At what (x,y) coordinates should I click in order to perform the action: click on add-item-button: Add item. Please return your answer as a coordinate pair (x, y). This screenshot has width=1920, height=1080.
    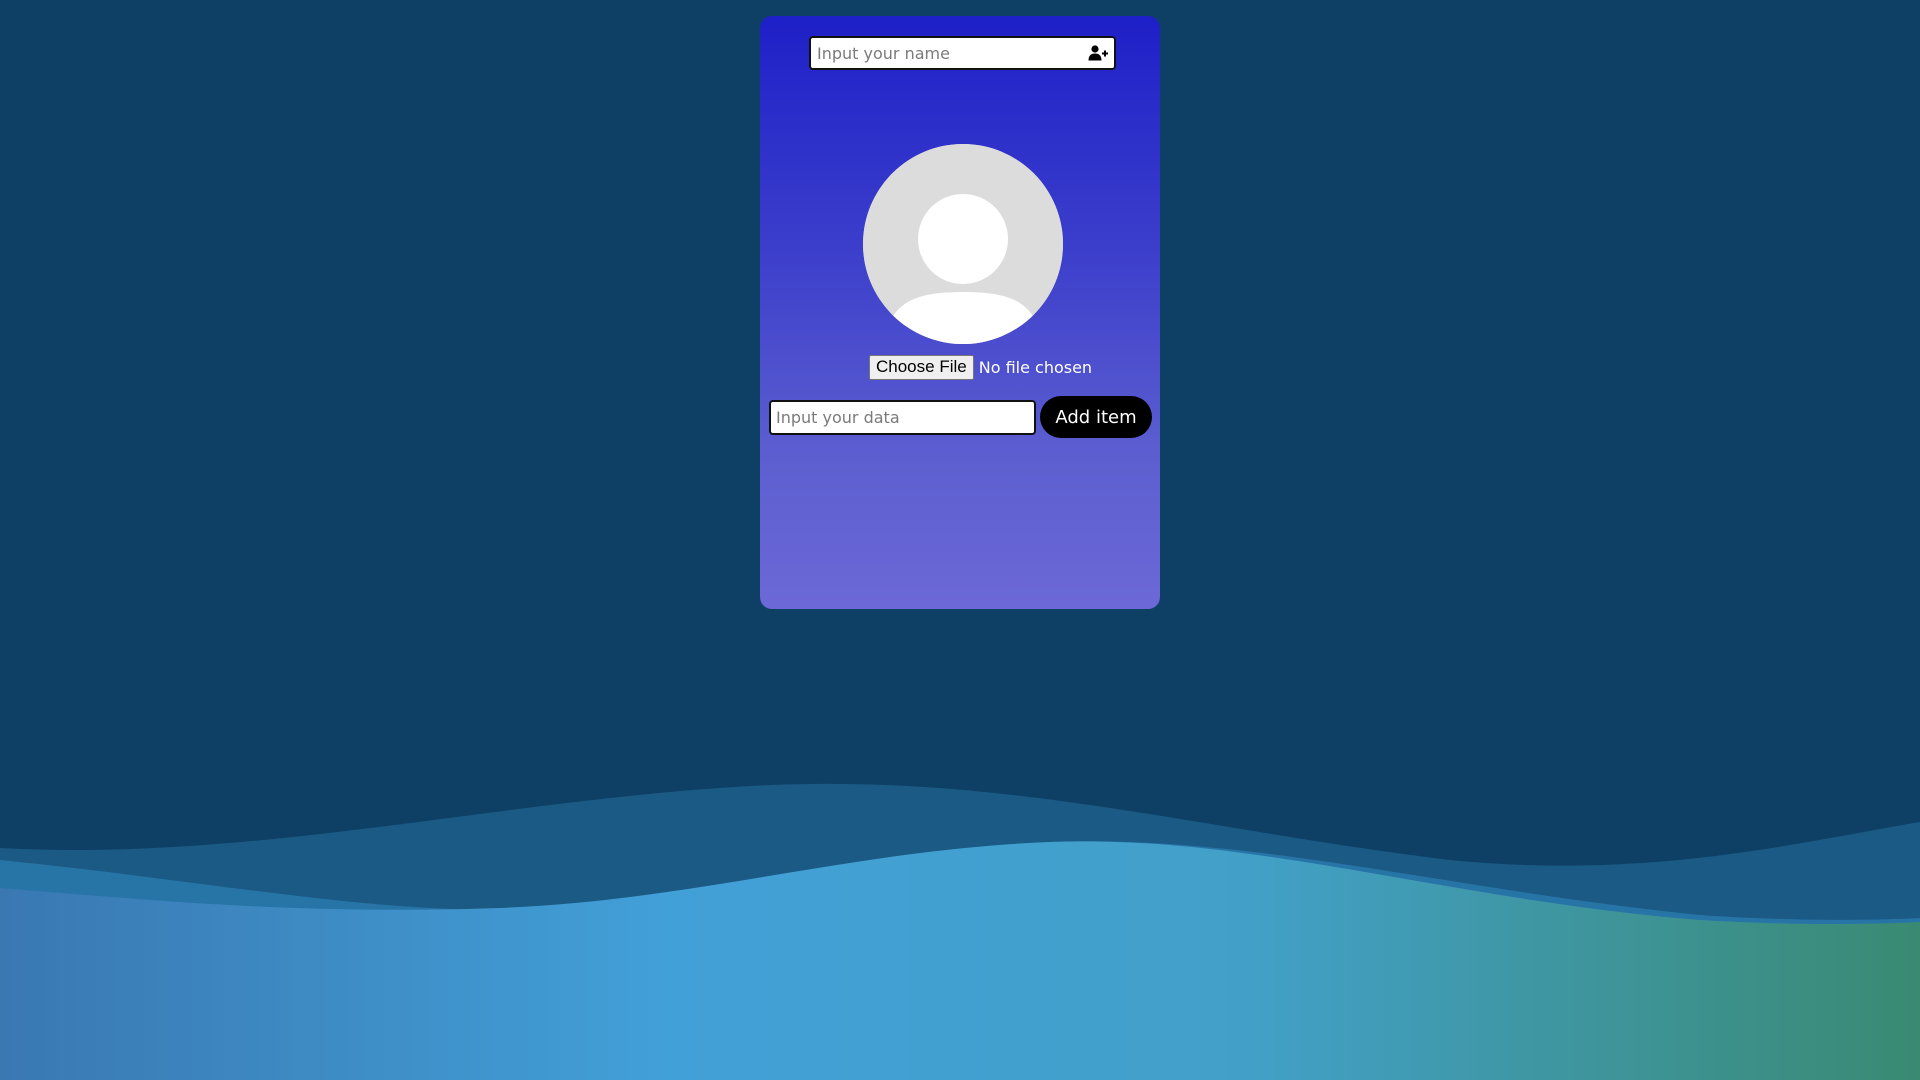
    Looking at the image, I should click on (1096, 417).